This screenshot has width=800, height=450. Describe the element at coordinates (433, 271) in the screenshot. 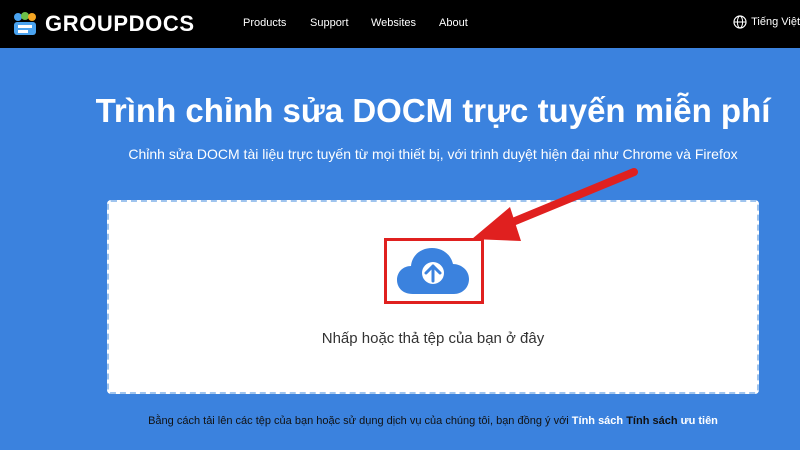

I see `cloud-upload-icon` at that location.